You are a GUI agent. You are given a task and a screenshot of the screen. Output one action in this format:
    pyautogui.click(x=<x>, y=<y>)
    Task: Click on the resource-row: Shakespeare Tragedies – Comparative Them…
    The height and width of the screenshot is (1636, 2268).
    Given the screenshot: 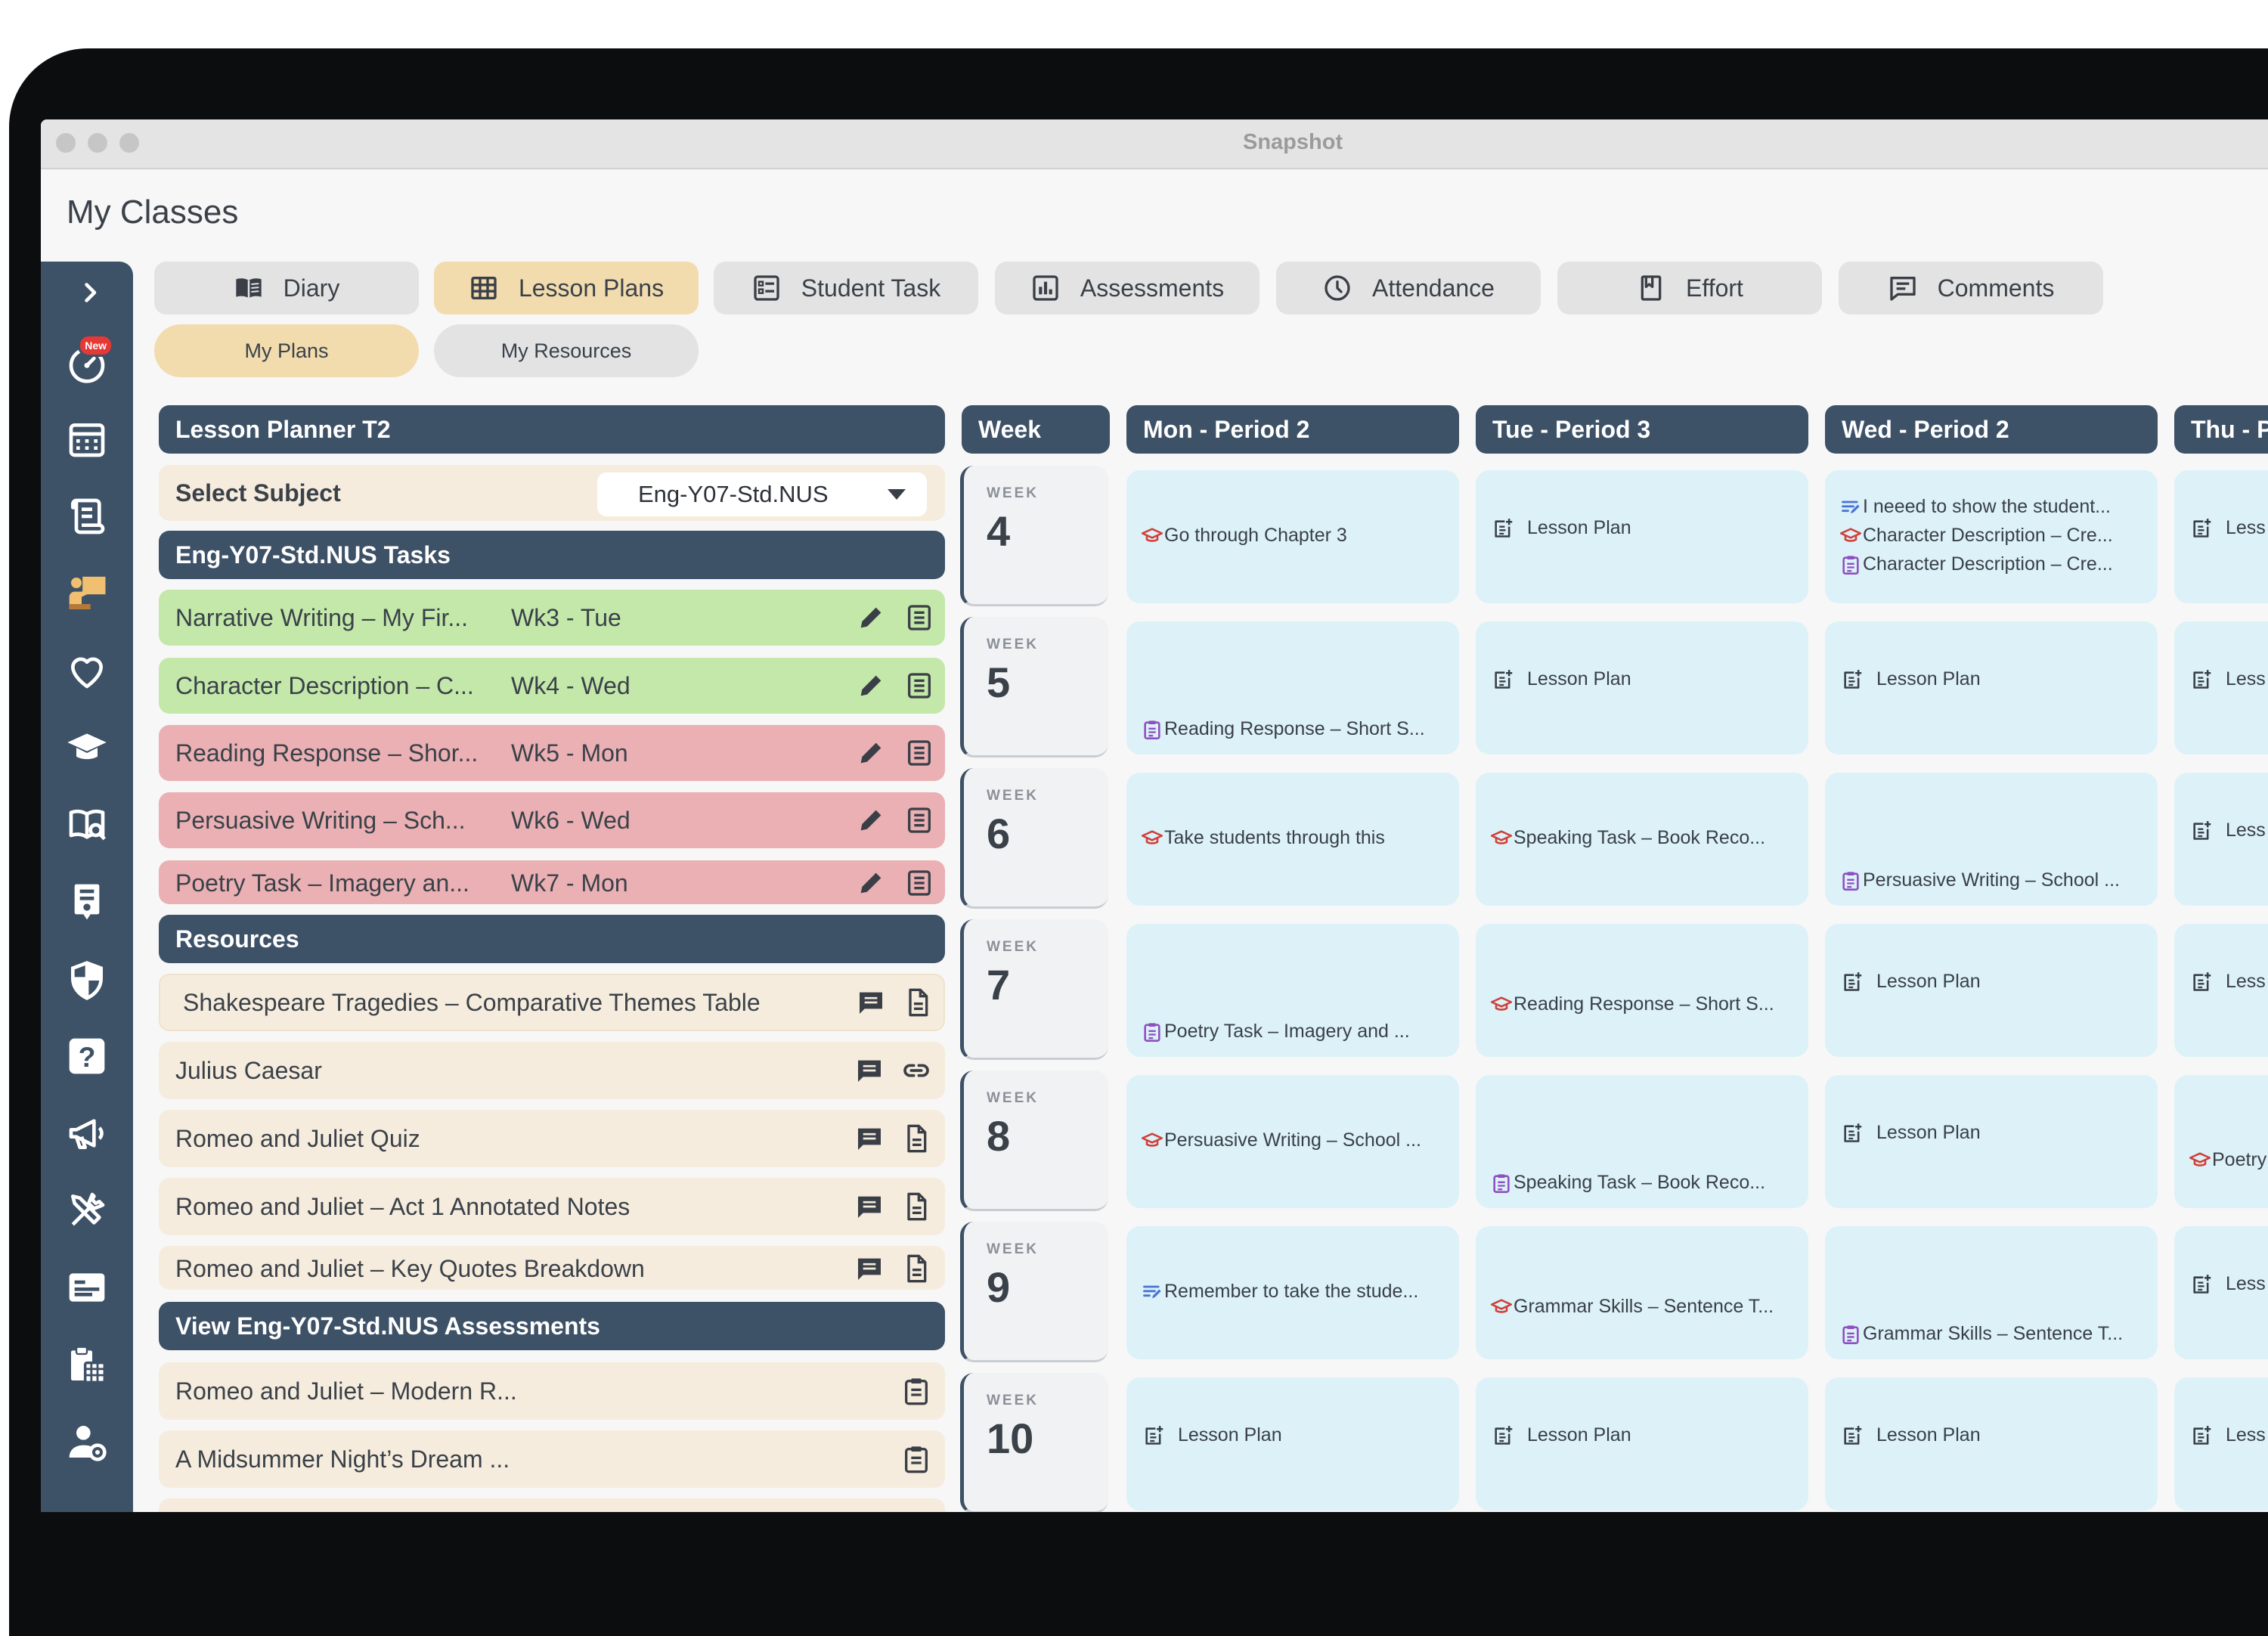 What is the action you would take?
    pyautogui.click(x=552, y=1002)
    